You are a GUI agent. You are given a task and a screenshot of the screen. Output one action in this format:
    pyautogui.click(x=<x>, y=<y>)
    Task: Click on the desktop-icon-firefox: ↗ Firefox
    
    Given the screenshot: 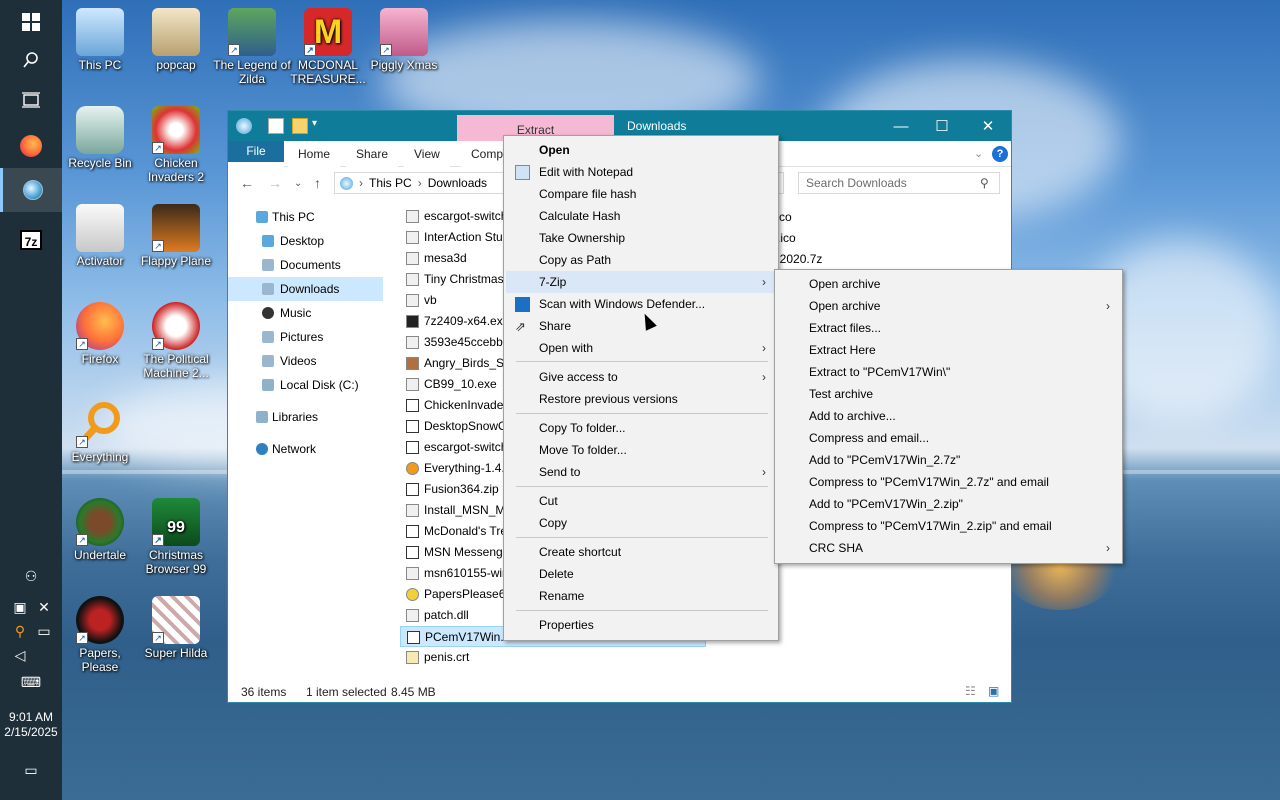 What is the action you would take?
    pyautogui.click(x=100, y=334)
    